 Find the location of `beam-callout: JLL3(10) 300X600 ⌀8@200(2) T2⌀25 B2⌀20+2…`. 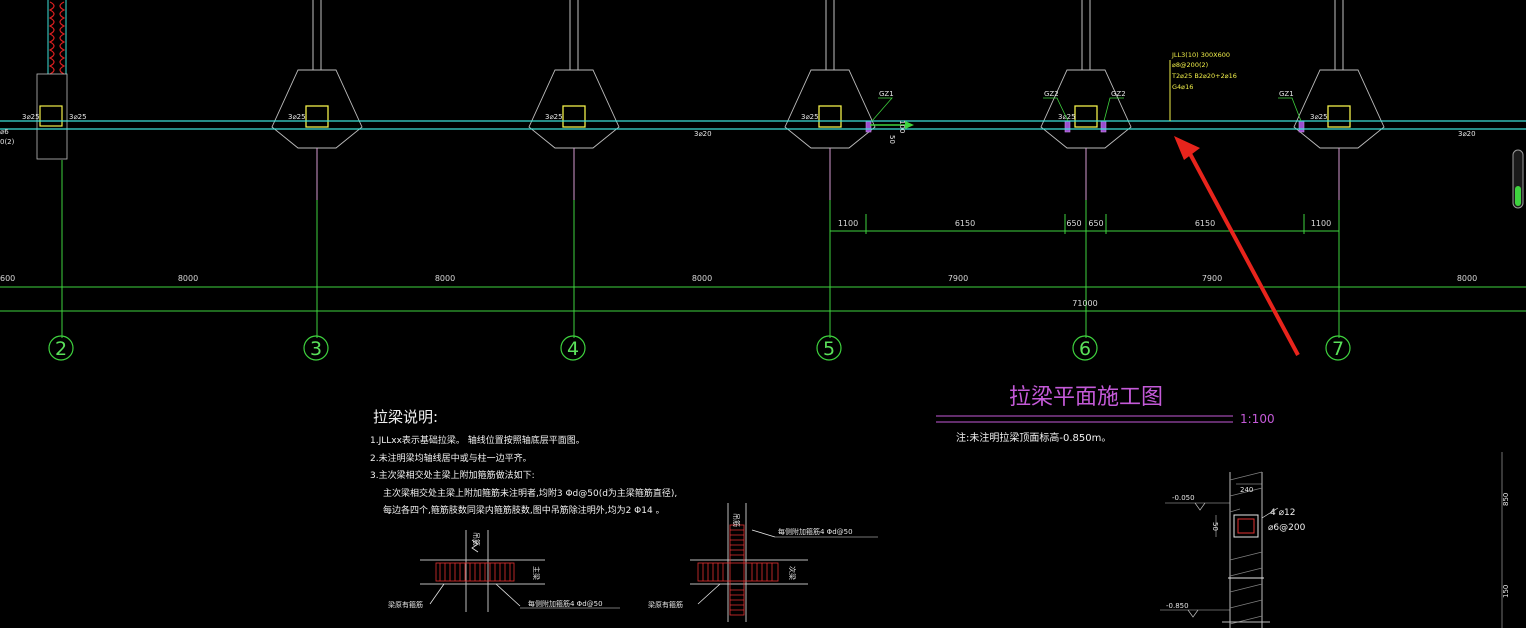

beam-callout: JLL3(10) 300X600 ⌀8@200(2) T2⌀25 B2⌀20+2… is located at coordinates (1204, 71).